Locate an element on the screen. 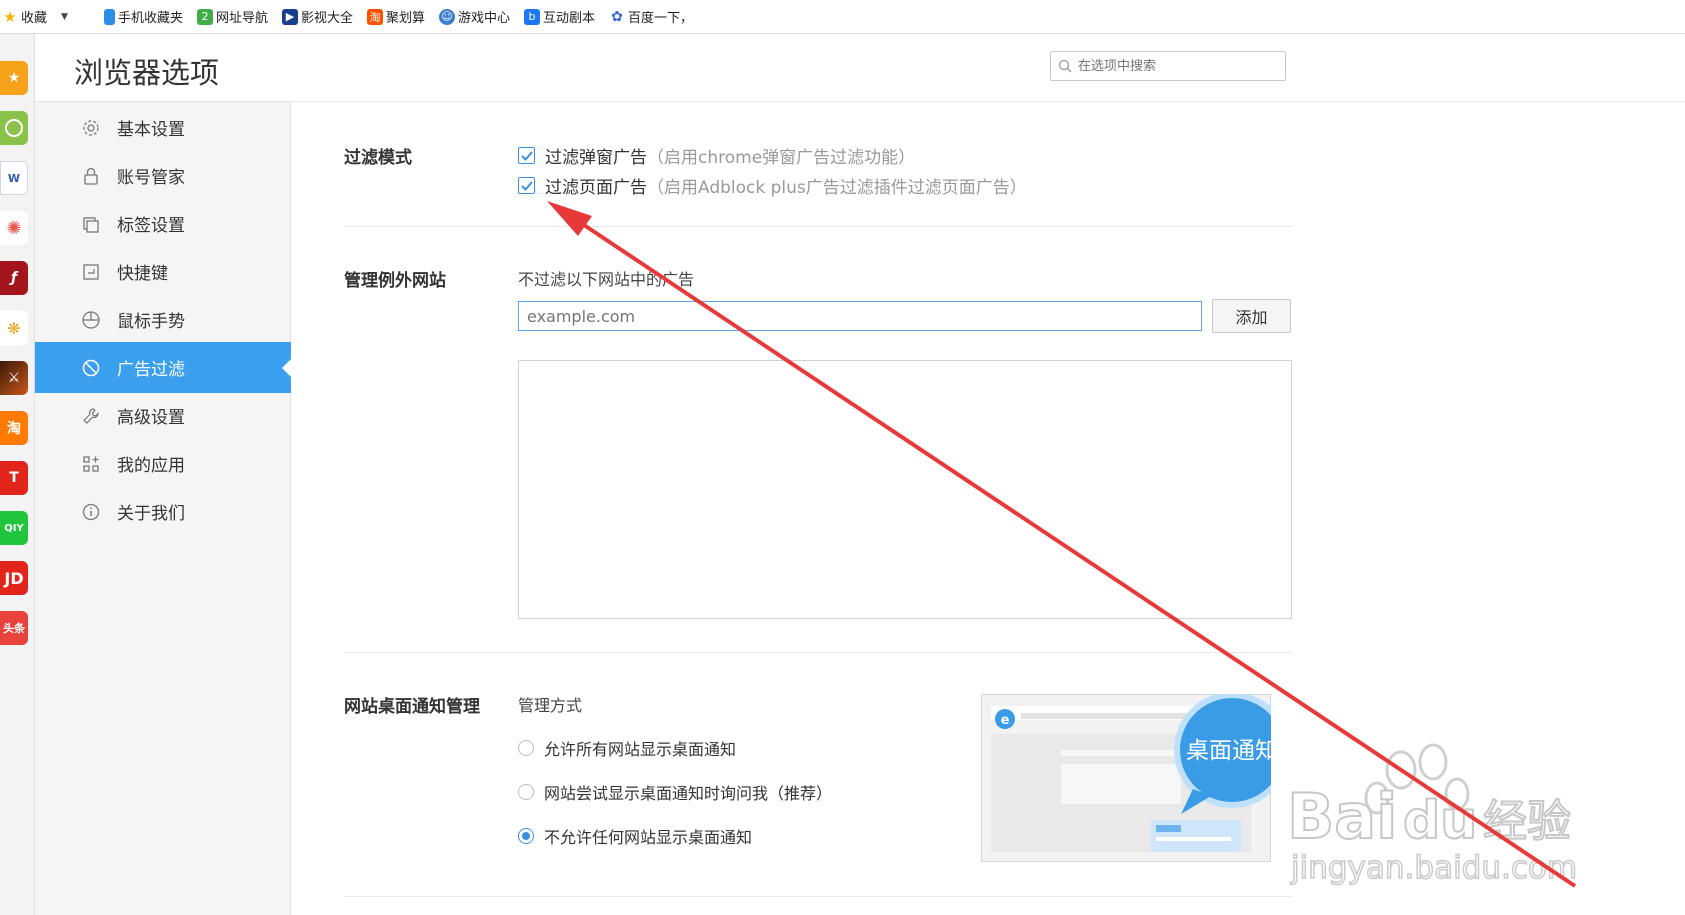 The height and width of the screenshot is (915, 1685). app-sidebar: ★ W ✺ ƒ ❋ ⚔ 淘 T QIY JD 头条 is located at coordinates (17, 474).